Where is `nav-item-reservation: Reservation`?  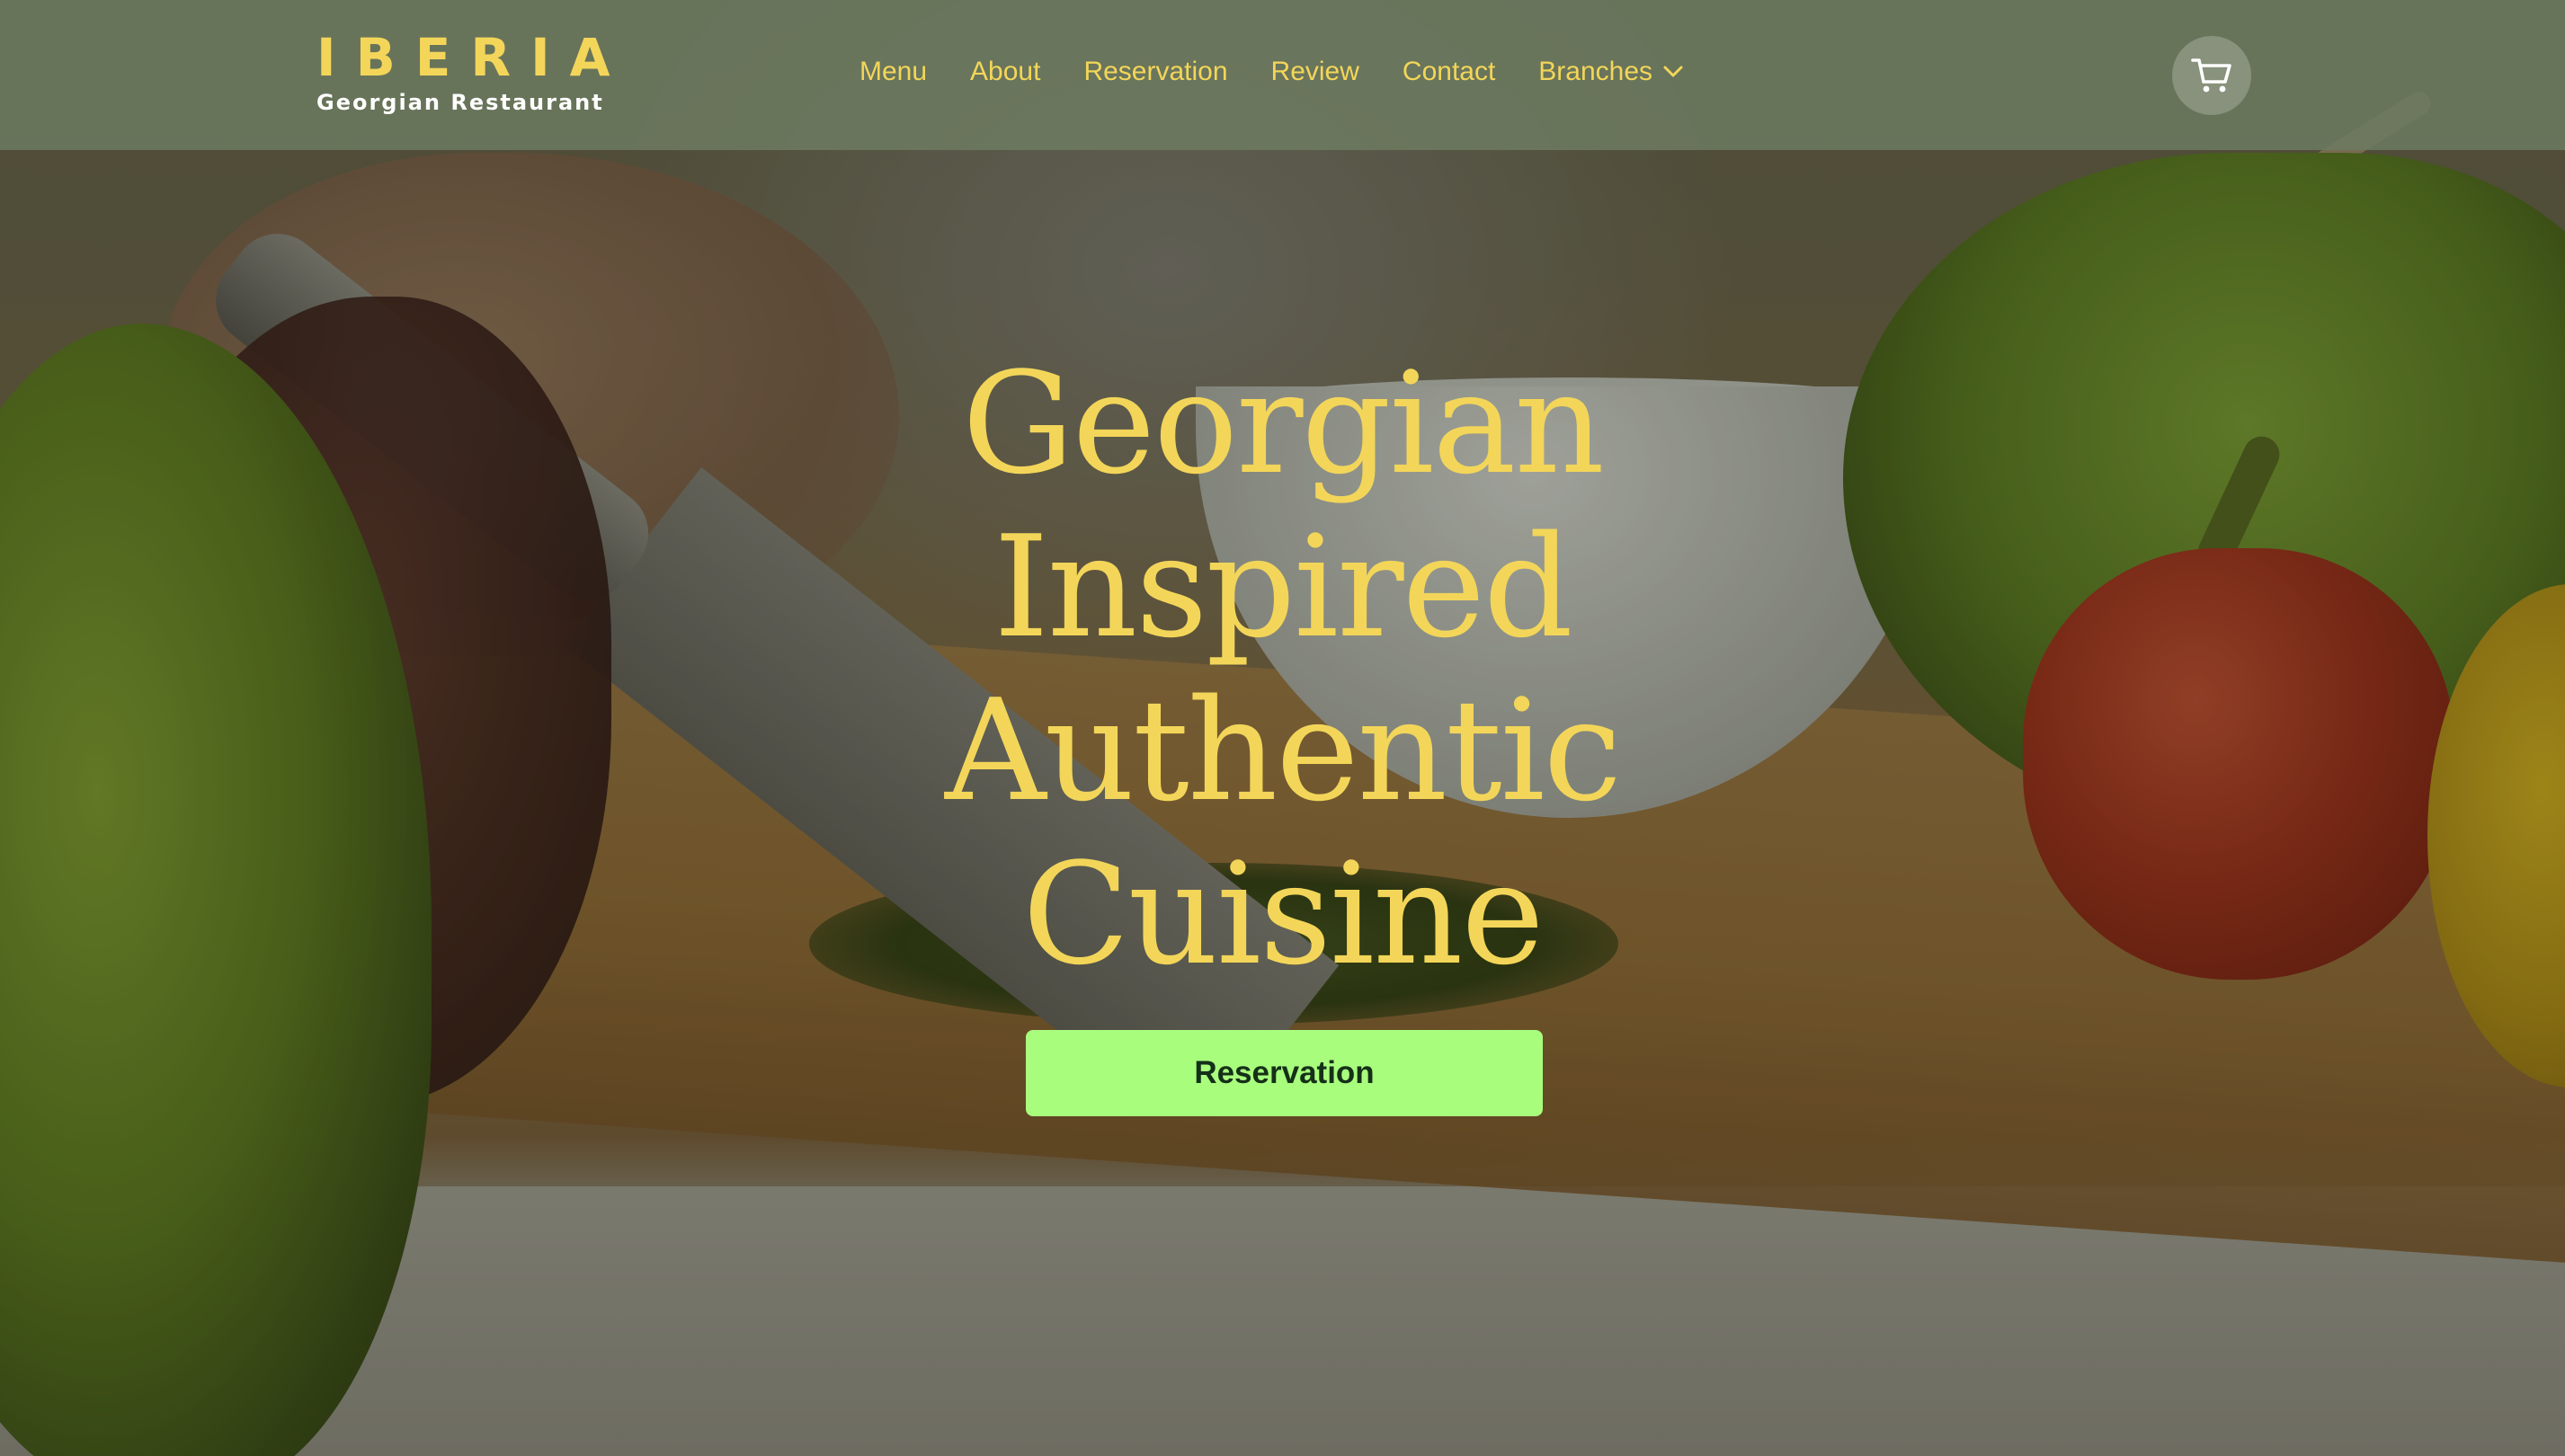
nav-item-reservation: Reservation is located at coordinates (1155, 72).